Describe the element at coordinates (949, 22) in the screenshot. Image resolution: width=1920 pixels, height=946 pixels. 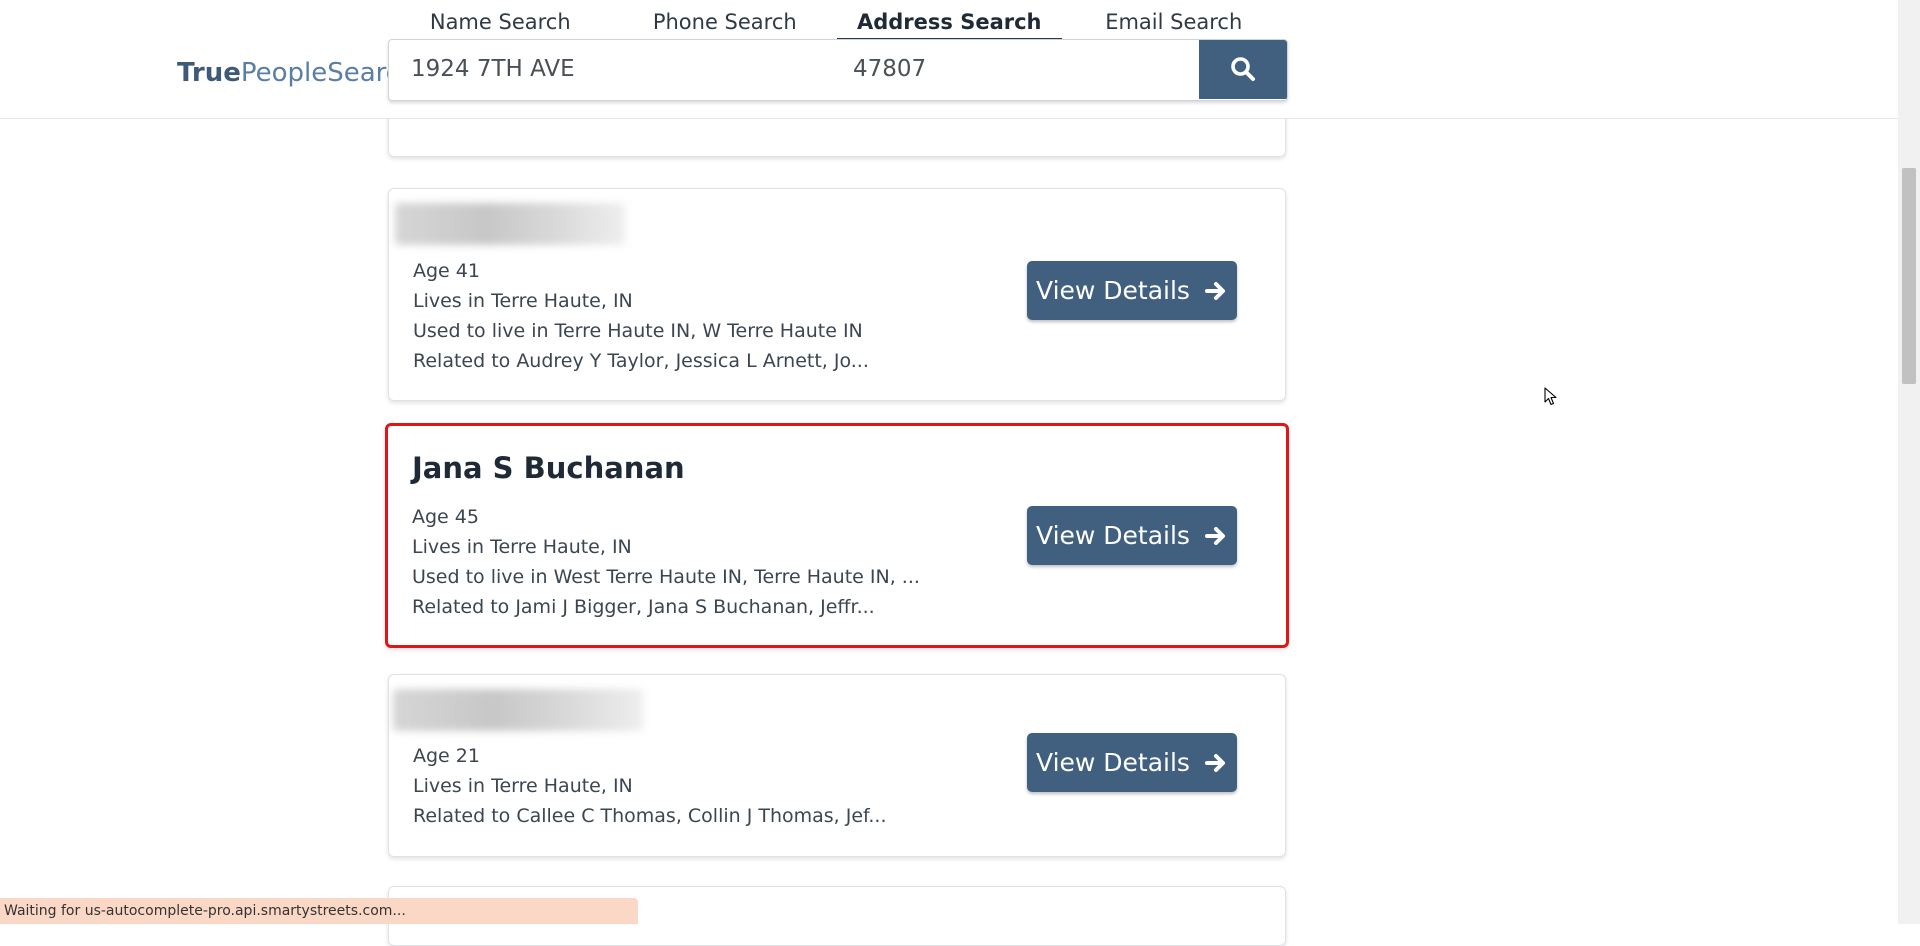
I see `tab-address-search: Address Search` at that location.